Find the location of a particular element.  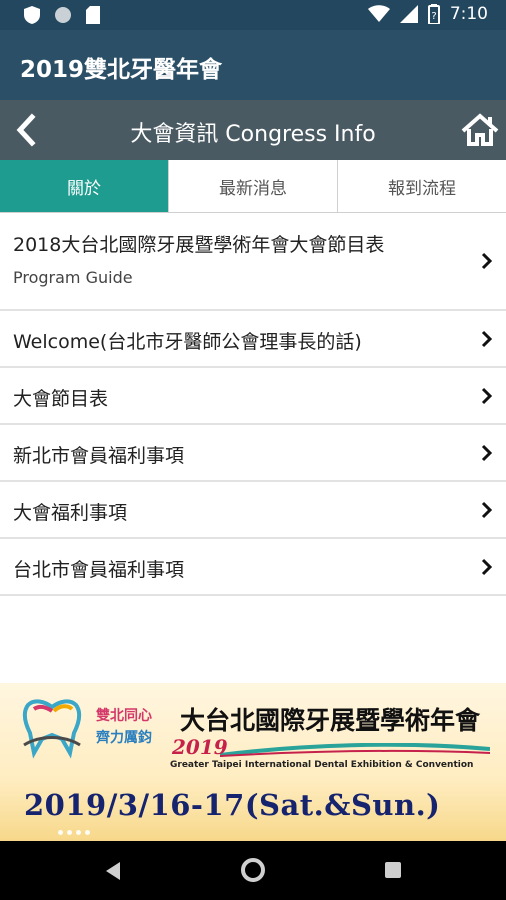

system-nav-bar is located at coordinates (253, 870).